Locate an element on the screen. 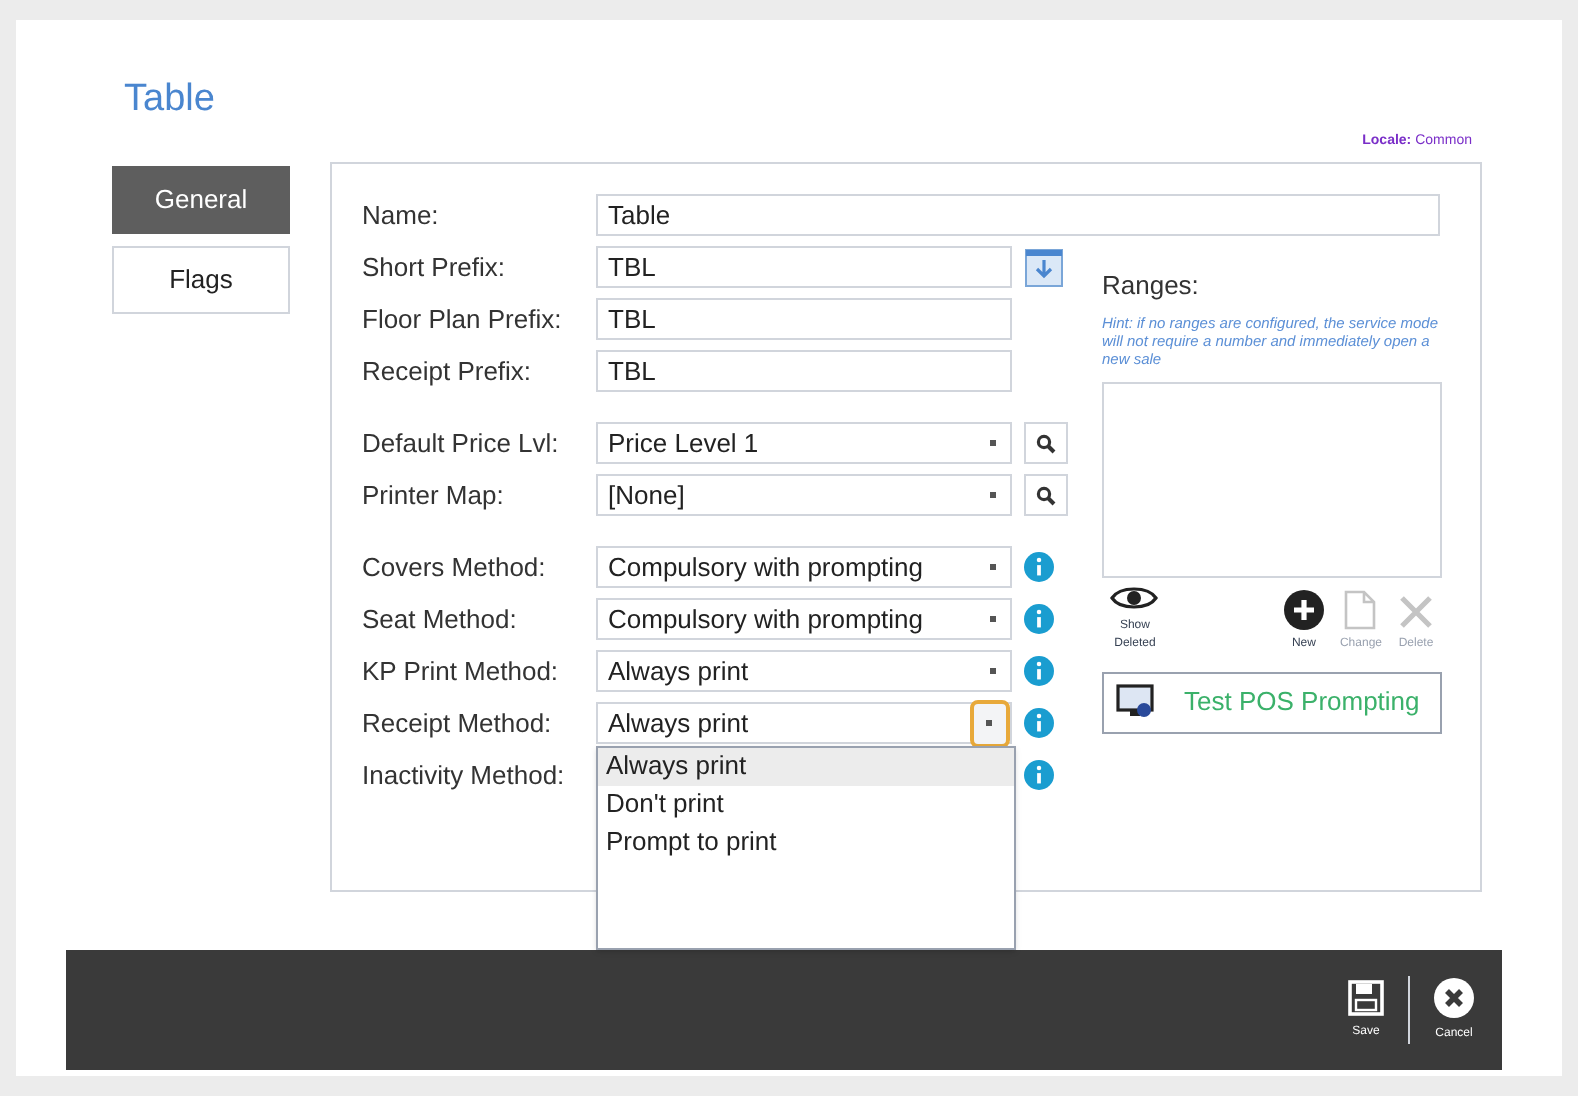 The width and height of the screenshot is (1578, 1096). dropdown: Price Level 1 is located at coordinates (804, 443).